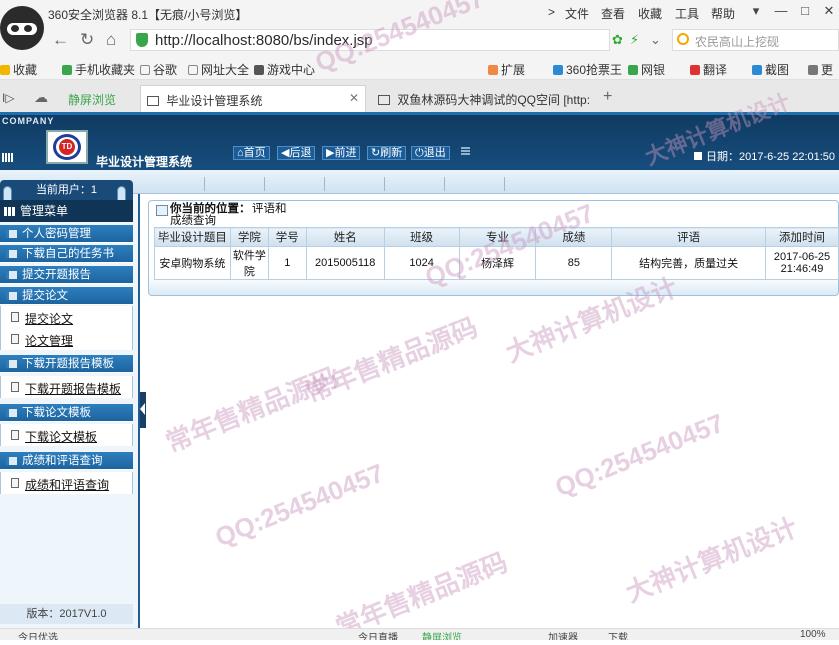 The height and width of the screenshot is (645, 839). I want to click on sidebar-group-proposal: 提交开题报告, so click(66, 275).